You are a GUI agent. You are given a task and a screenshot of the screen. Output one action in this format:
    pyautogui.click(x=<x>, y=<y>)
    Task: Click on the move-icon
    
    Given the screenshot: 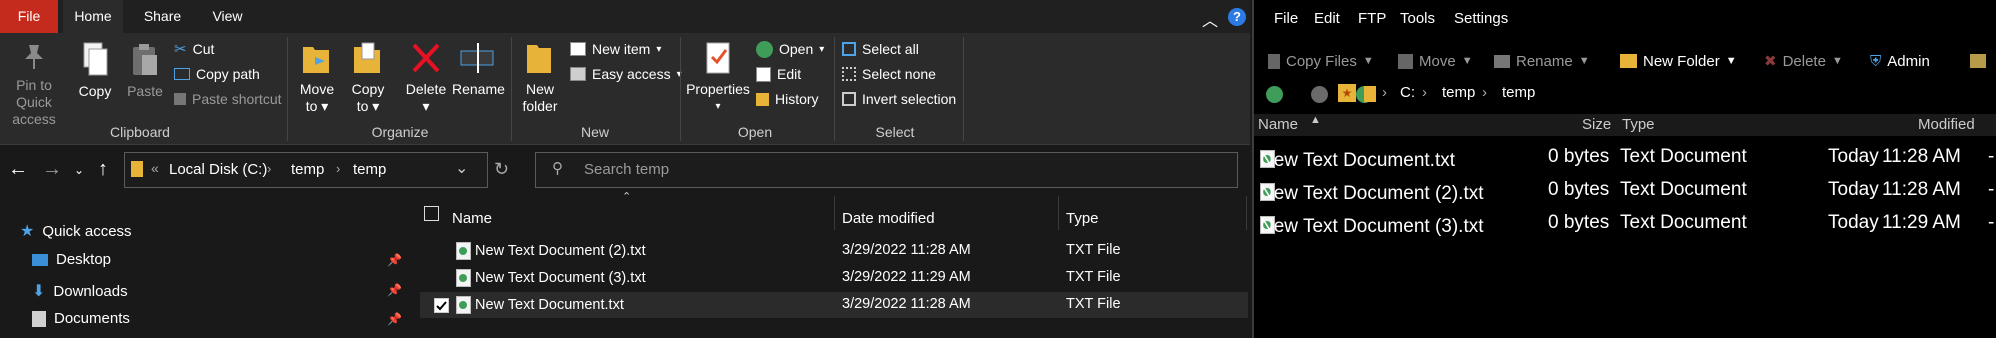 What is the action you would take?
    pyautogui.click(x=1405, y=61)
    